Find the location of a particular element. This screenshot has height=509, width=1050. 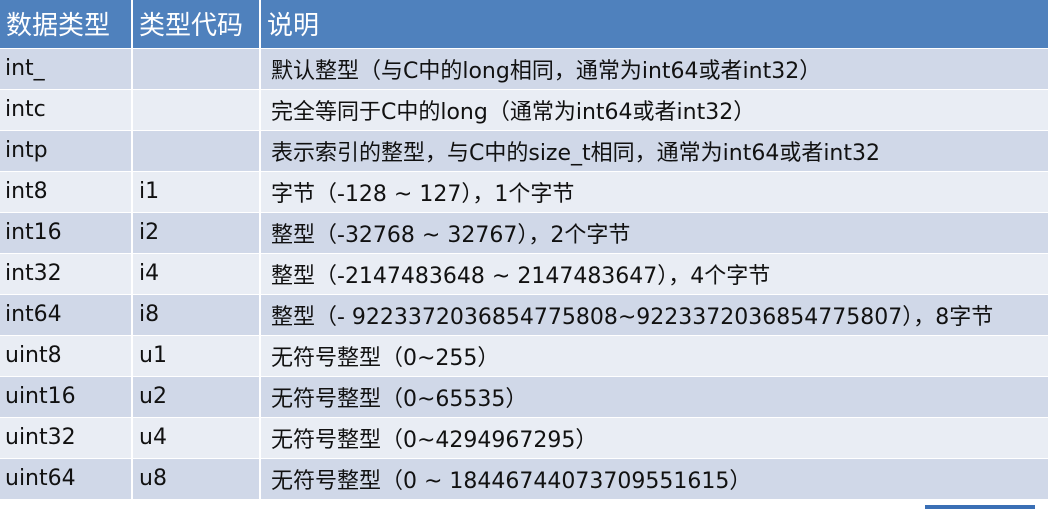

cell-dtype: uint32 is located at coordinates (66, 437).